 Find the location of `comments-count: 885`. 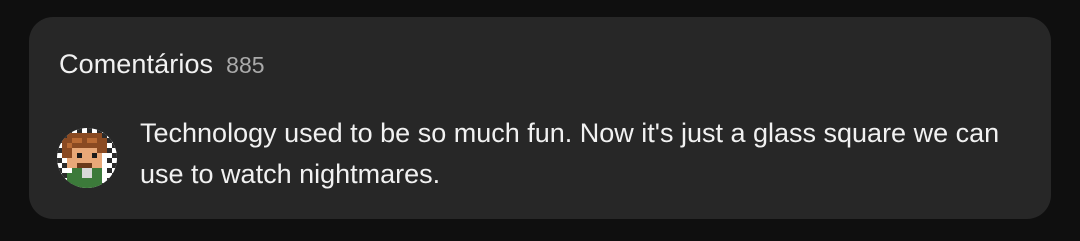

comments-count: 885 is located at coordinates (245, 65).